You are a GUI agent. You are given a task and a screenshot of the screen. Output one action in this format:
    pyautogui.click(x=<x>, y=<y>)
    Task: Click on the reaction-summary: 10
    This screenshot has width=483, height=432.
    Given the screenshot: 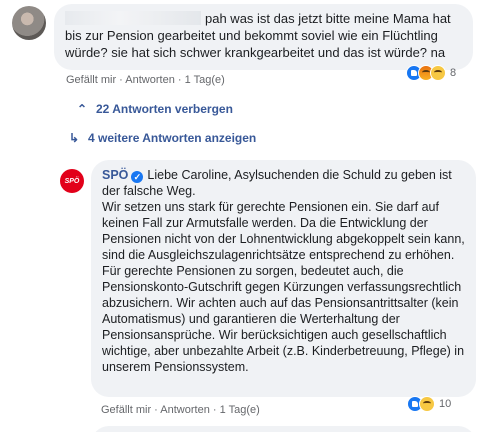 What is the action you would take?
    pyautogui.click(x=429, y=404)
    